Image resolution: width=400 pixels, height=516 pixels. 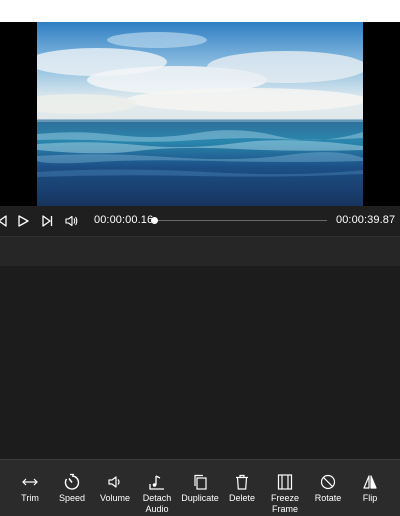 I want to click on duplicate-label: Duplicate, so click(x=200, y=498).